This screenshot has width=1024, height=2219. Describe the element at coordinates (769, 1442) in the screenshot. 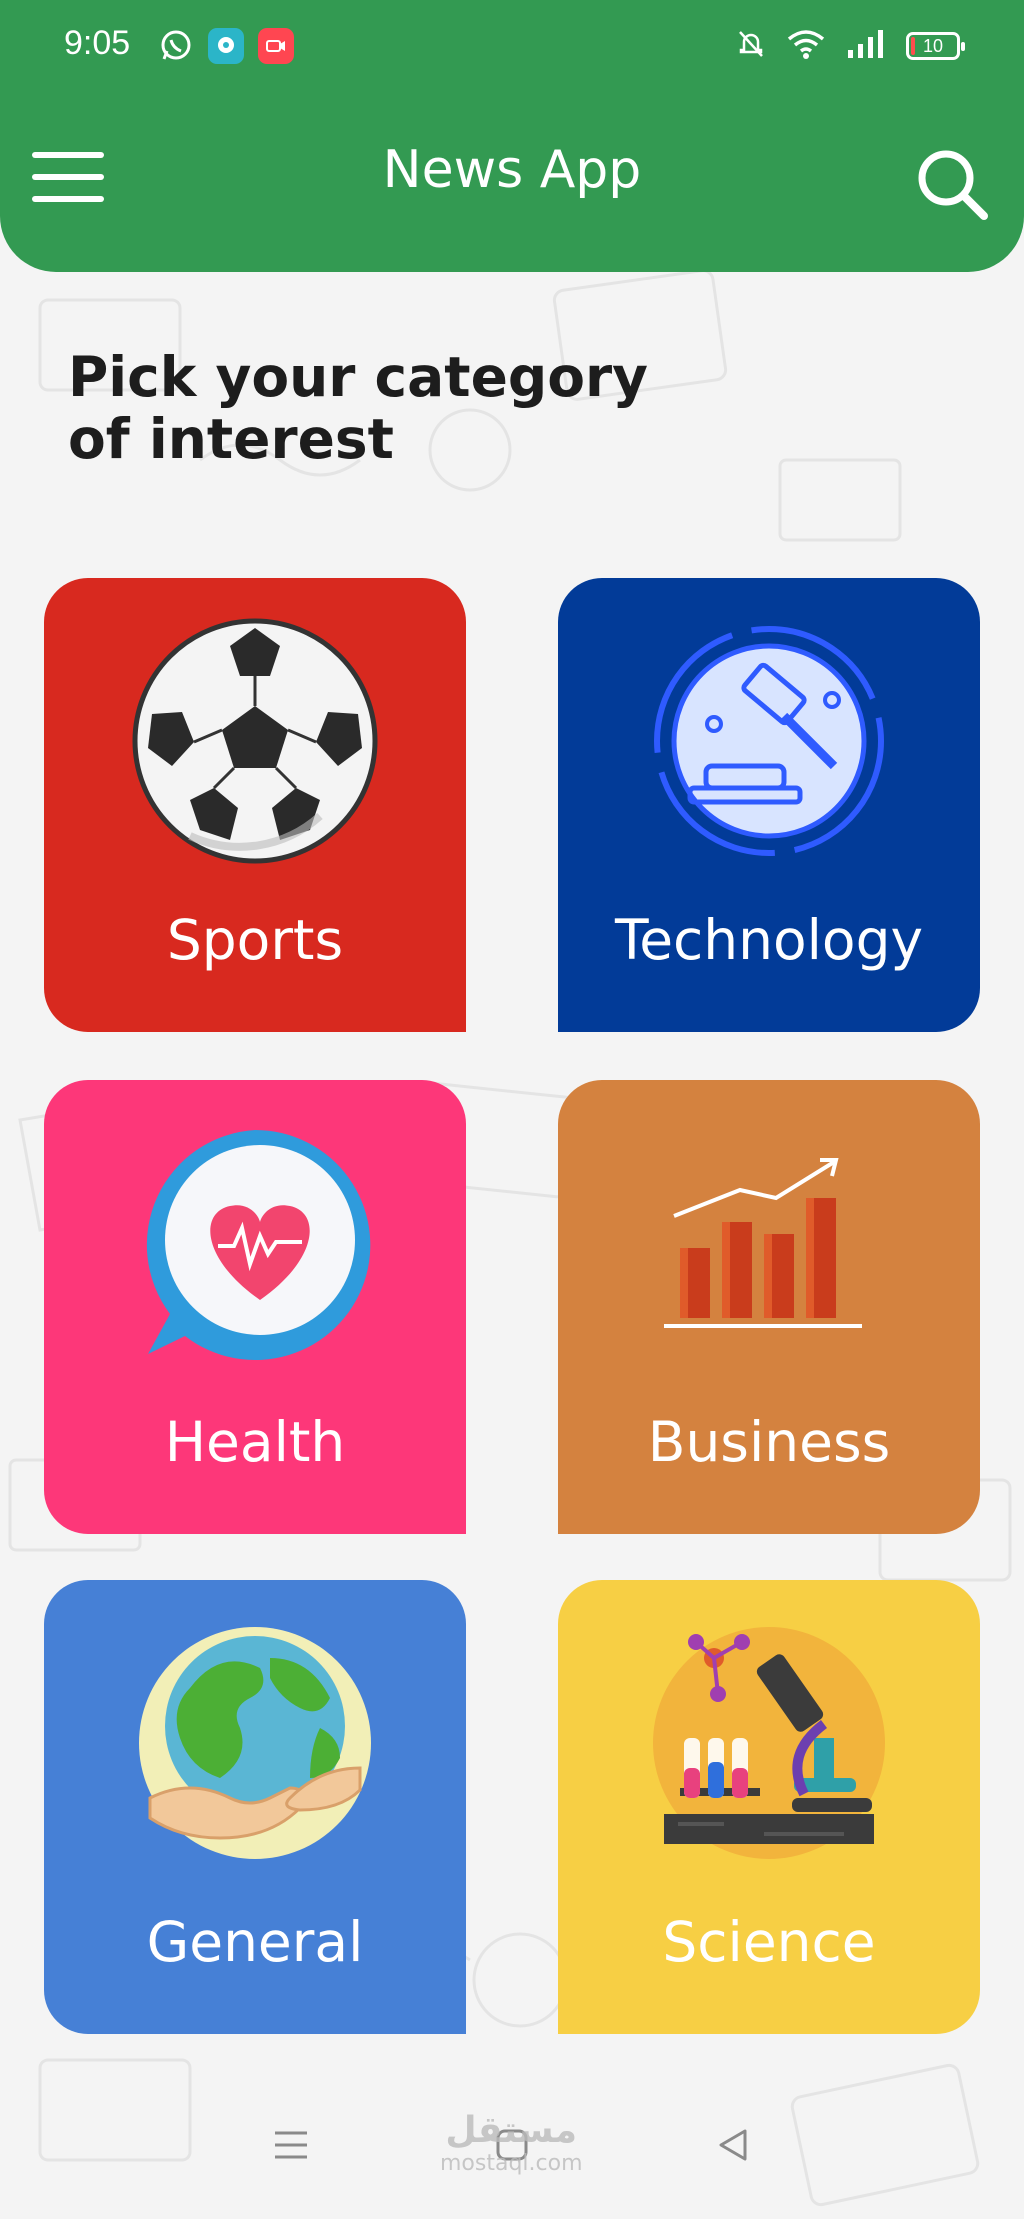

I see `category-label: Business` at that location.